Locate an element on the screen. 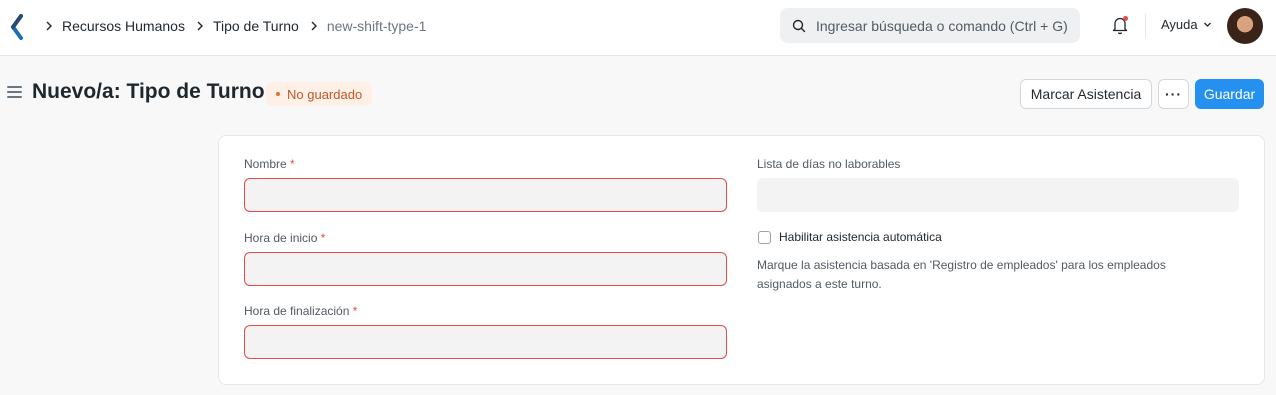 This screenshot has height=395, width=1276. mark-attendance-button: Marcar Asistencia is located at coordinates (1086, 94).